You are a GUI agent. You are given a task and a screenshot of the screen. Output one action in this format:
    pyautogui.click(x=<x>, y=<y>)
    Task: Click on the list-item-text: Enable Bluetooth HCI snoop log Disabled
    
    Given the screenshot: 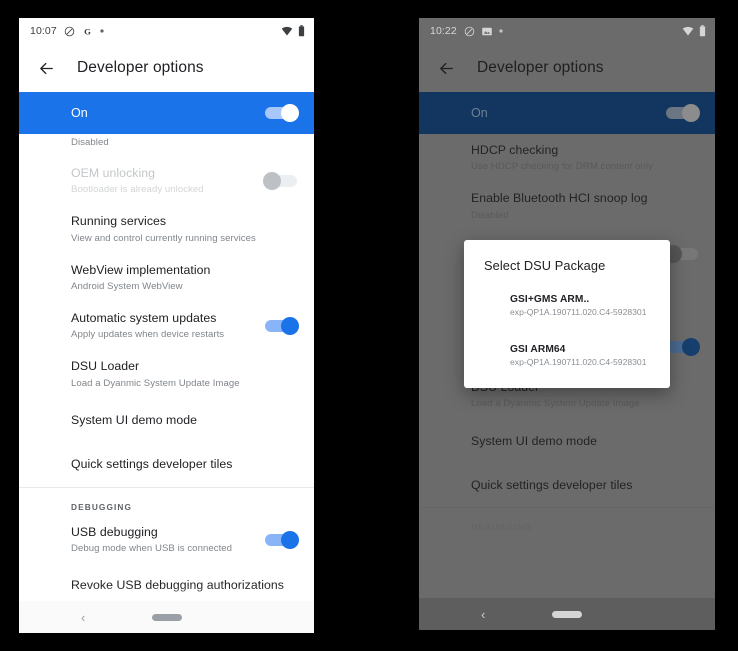 What is the action you would take?
    pyautogui.click(x=584, y=206)
    